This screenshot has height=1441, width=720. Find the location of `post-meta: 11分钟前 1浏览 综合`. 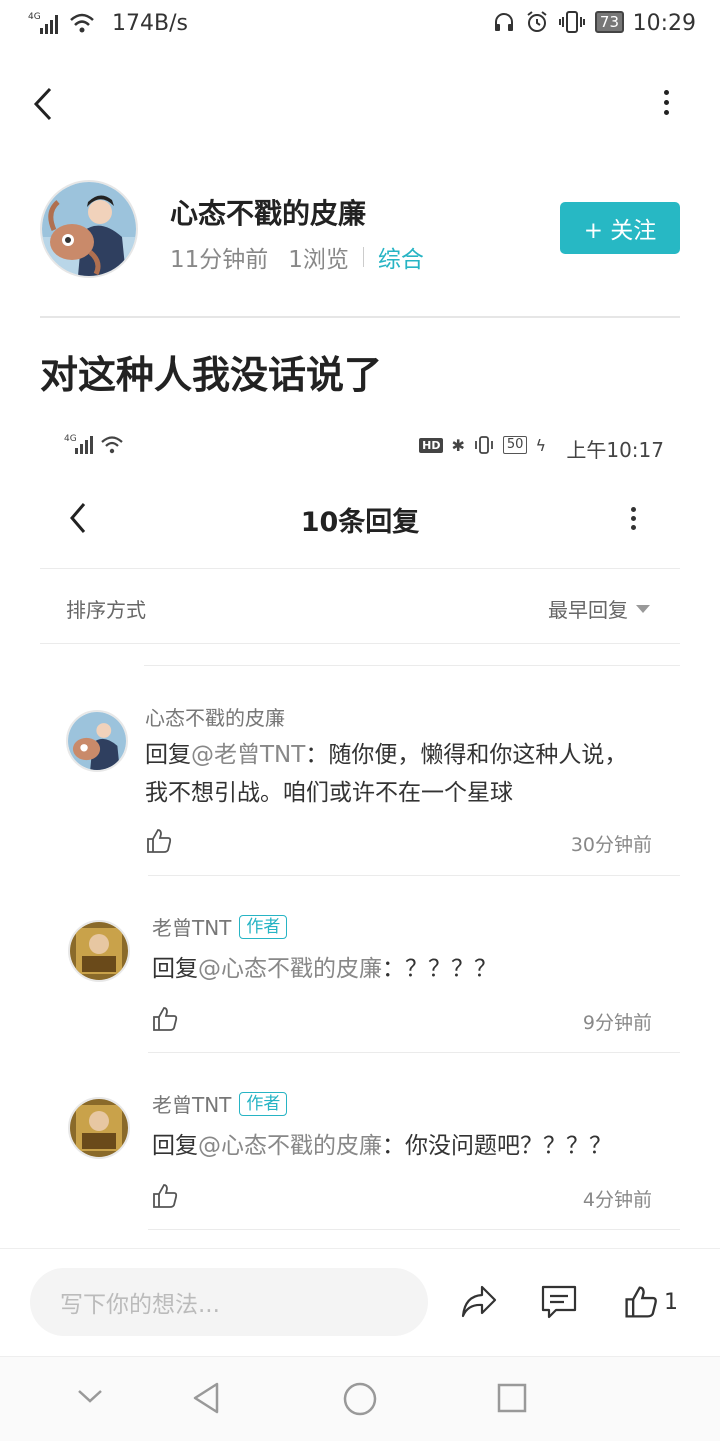

post-meta: 11分钟前 1浏览 综合 is located at coordinates (297, 257).